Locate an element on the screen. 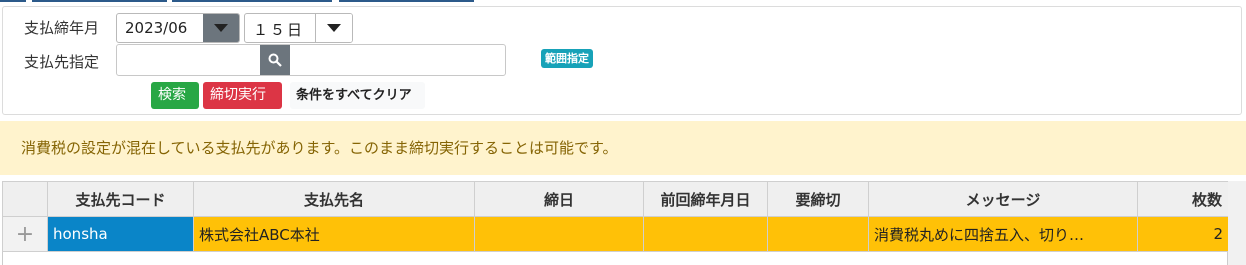 Image resolution: width=1246 pixels, height=265 pixels. grid-header-row: 支払先コード 支払先名 締日 前回締年月日 要締切 メッセージ 枚数 is located at coordinates (615, 199).